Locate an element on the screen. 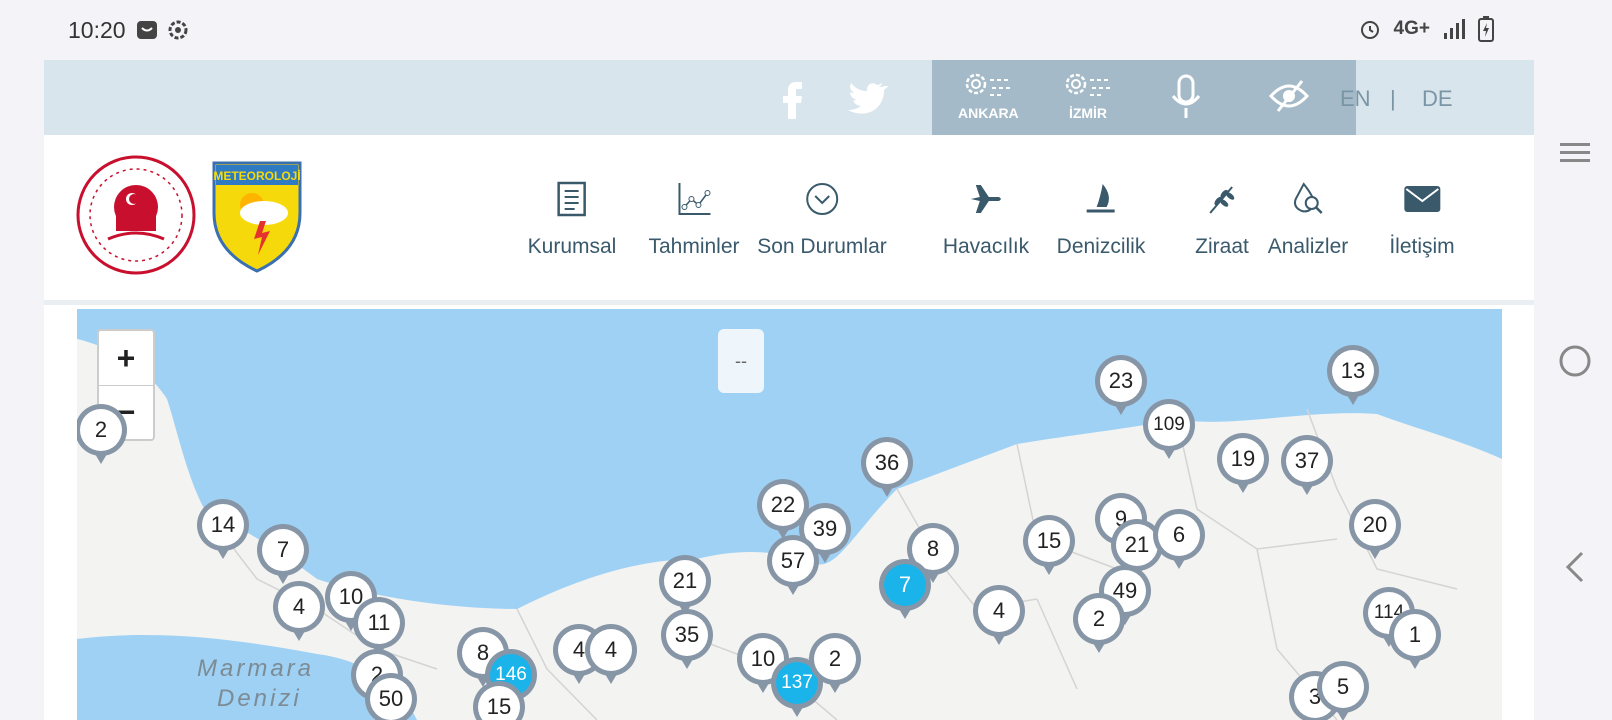 The image size is (1612, 720). system-nav-bar is located at coordinates (1573, 360).